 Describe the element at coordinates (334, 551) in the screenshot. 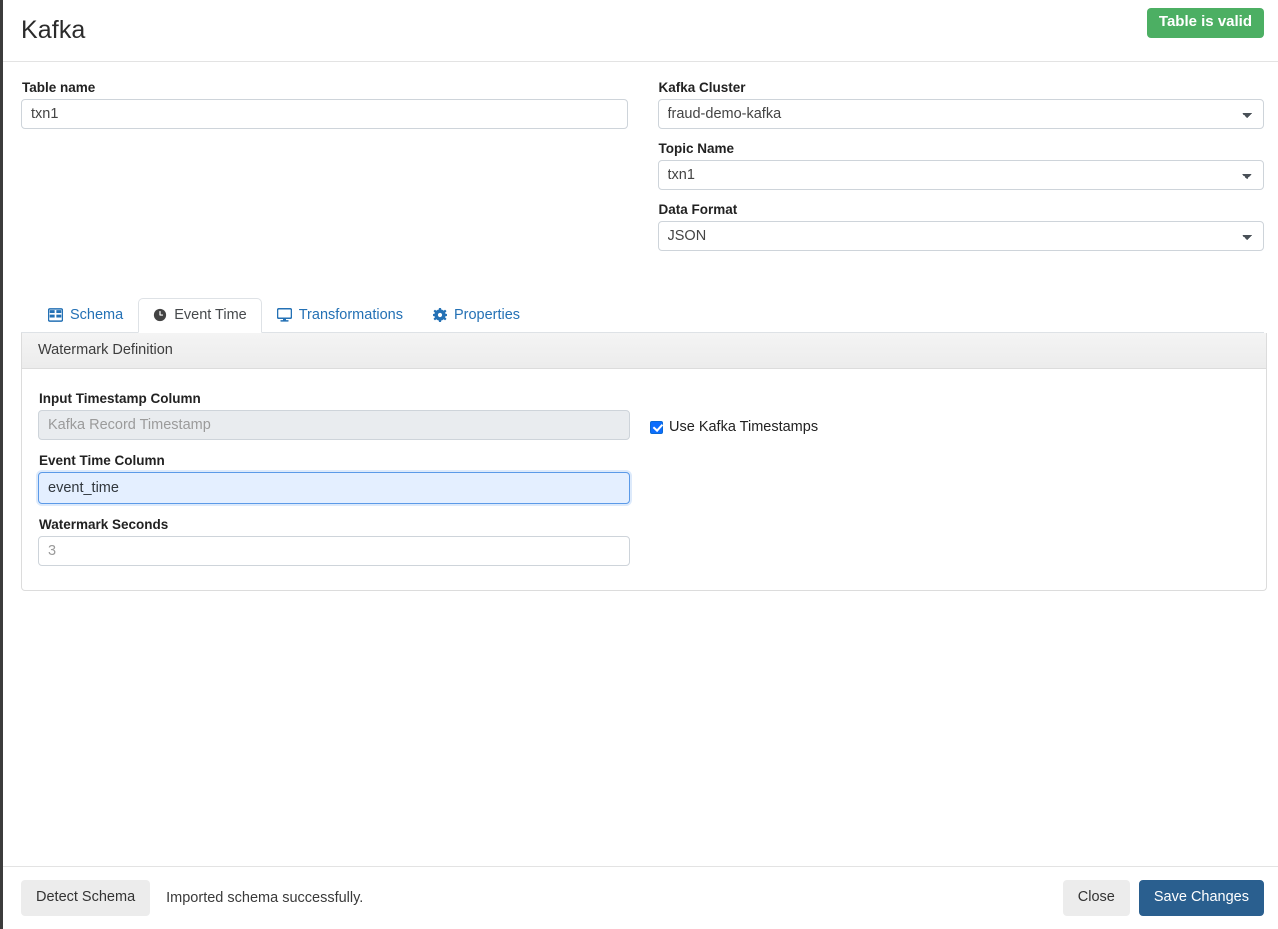

I see `watermark-seconds-input` at that location.